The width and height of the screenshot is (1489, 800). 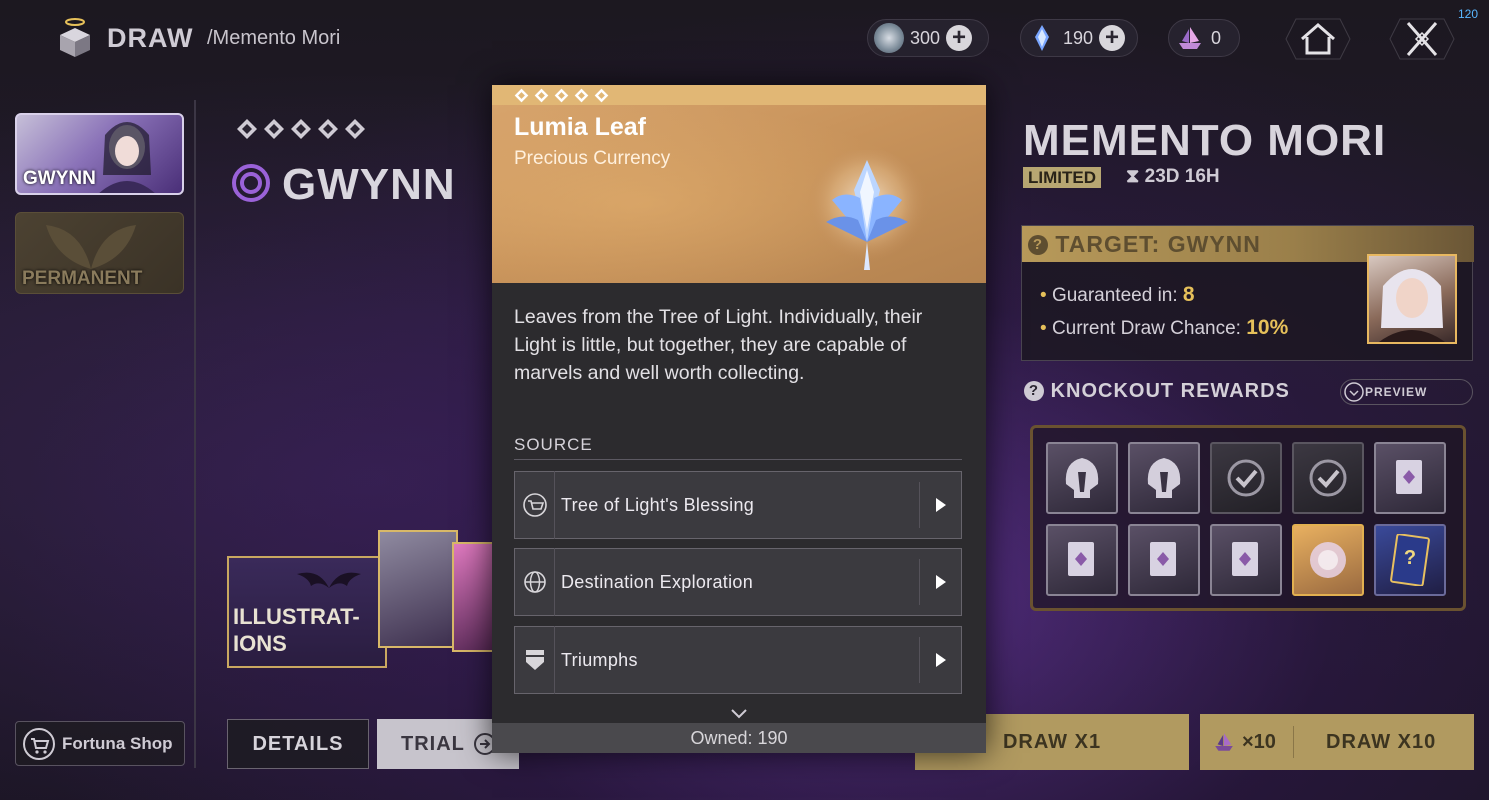 I want to click on gwynn-portrait, so click(x=1412, y=305).